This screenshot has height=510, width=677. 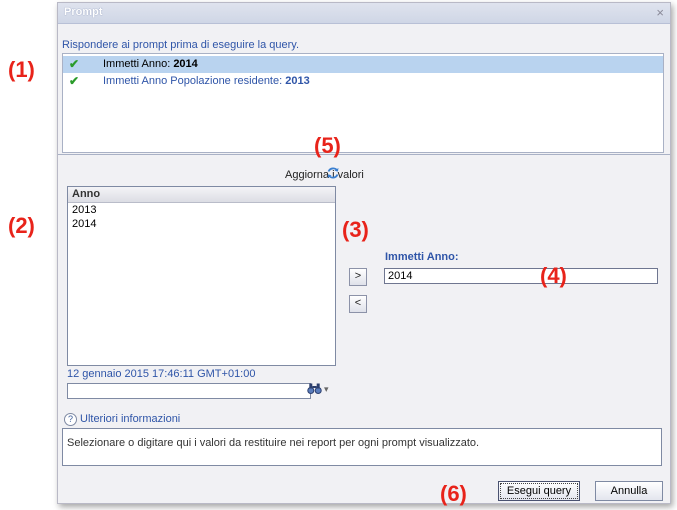 What do you see at coordinates (660, 12) in the screenshot?
I see `close-icon: ×` at bounding box center [660, 12].